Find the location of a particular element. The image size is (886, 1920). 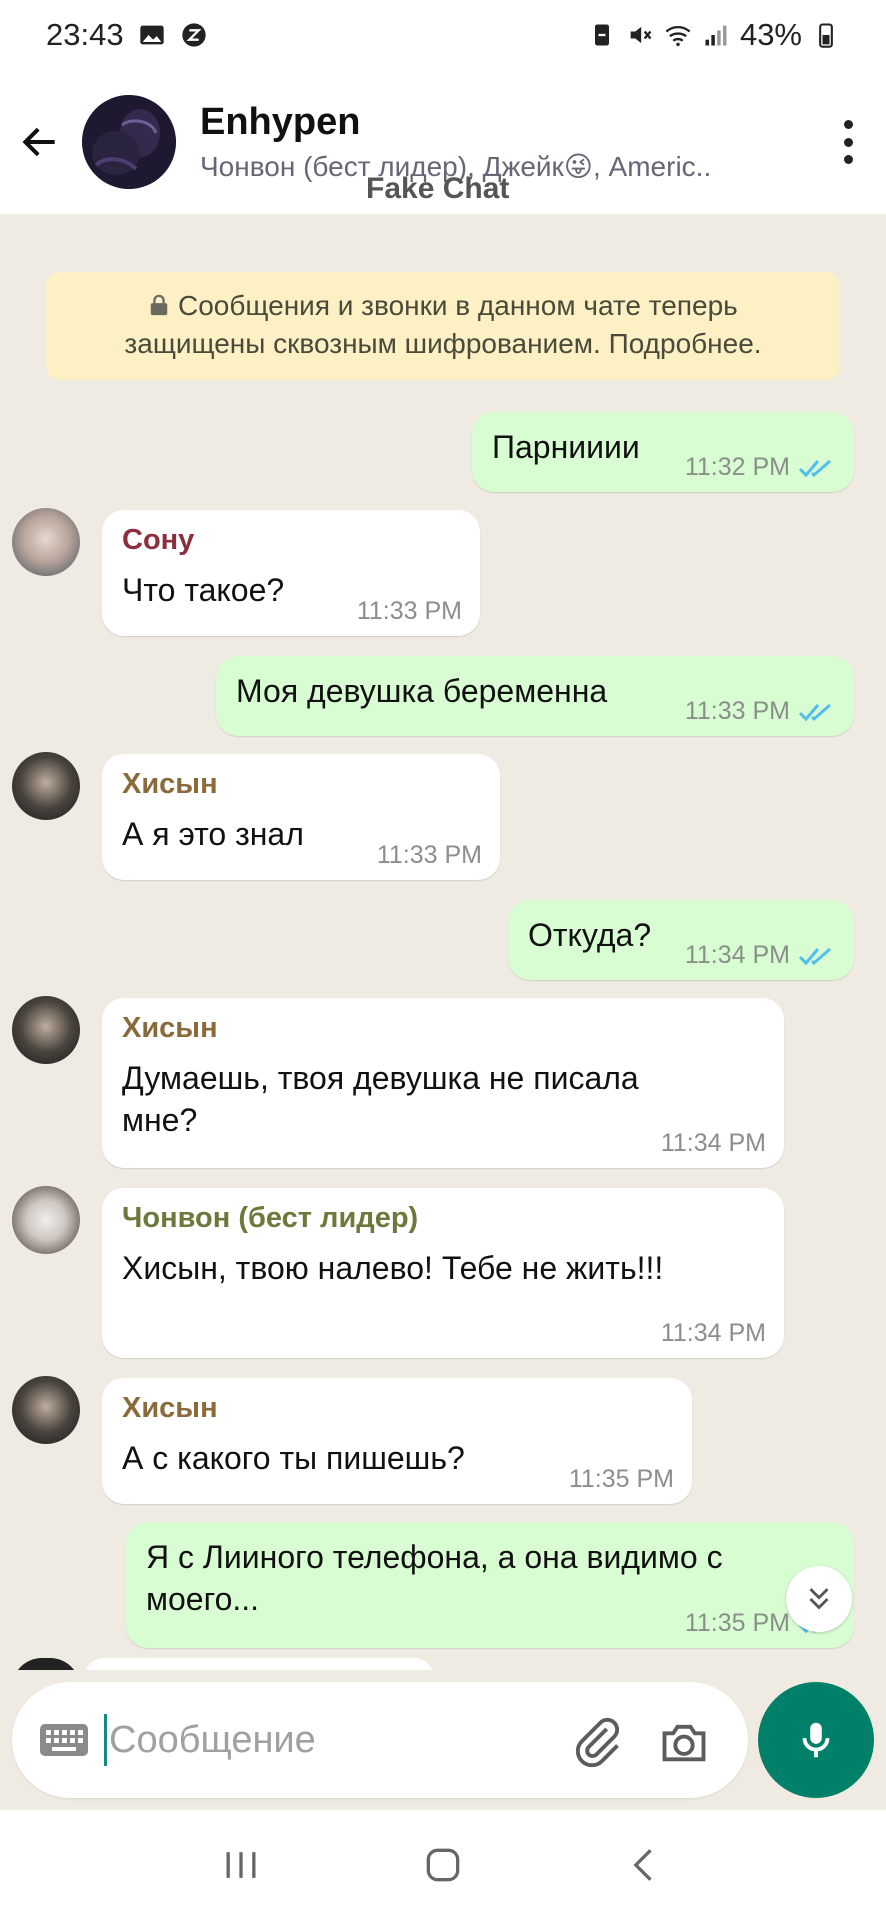

lock-icon is located at coordinates (159, 305).